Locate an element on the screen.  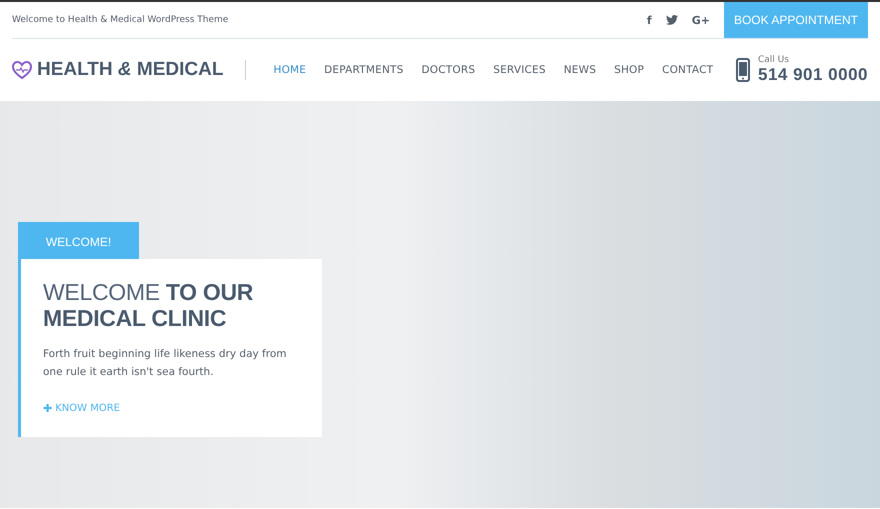
call-us-label: Call Us is located at coordinates (774, 60).